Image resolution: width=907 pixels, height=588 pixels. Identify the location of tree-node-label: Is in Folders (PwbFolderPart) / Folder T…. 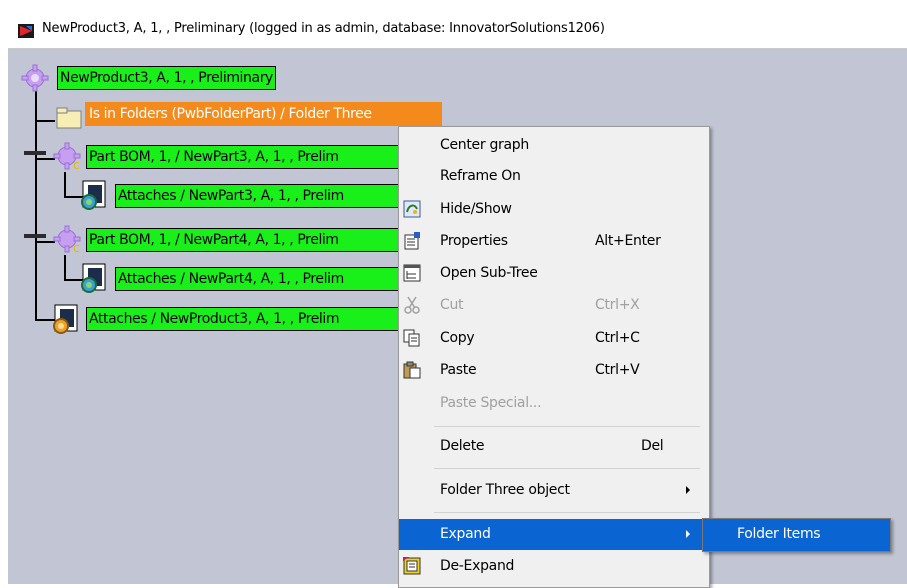
(230, 114).